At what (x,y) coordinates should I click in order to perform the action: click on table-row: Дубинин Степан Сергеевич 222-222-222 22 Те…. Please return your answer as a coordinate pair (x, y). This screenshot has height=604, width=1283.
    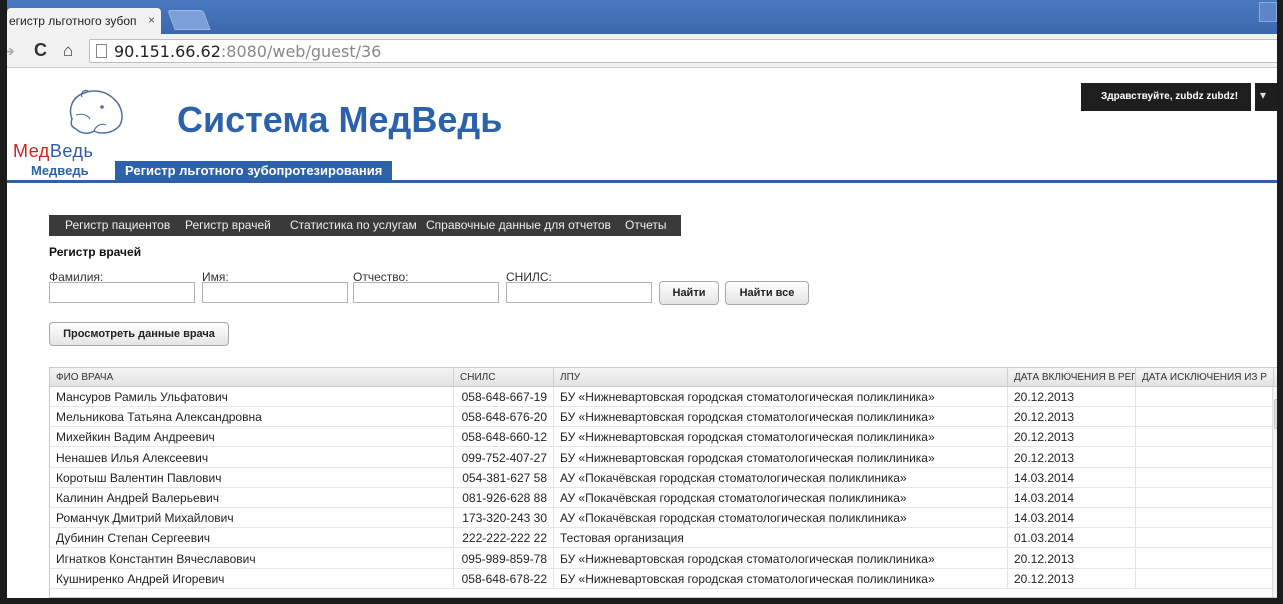
    Looking at the image, I should click on (662, 538).